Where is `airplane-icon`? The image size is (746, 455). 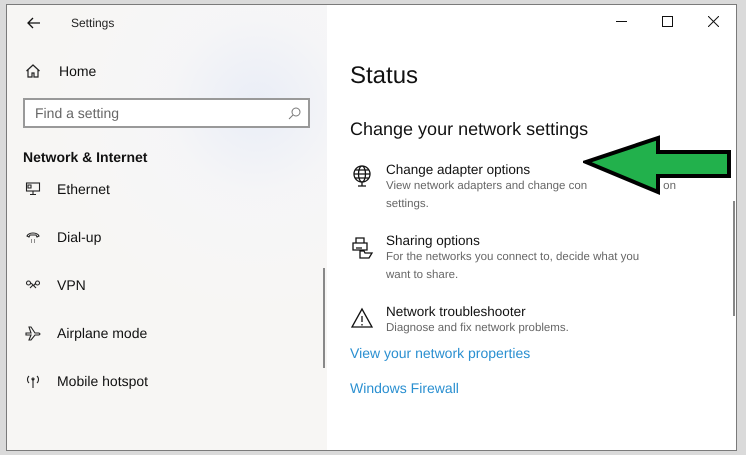
airplane-icon is located at coordinates (33, 333).